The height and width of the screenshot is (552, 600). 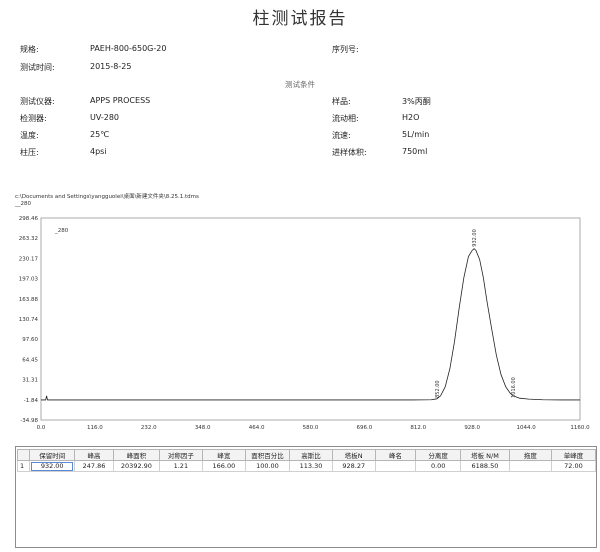 What do you see at coordinates (29, 280) in the screenshot?
I see `y-tick-label: 197.03` at bounding box center [29, 280].